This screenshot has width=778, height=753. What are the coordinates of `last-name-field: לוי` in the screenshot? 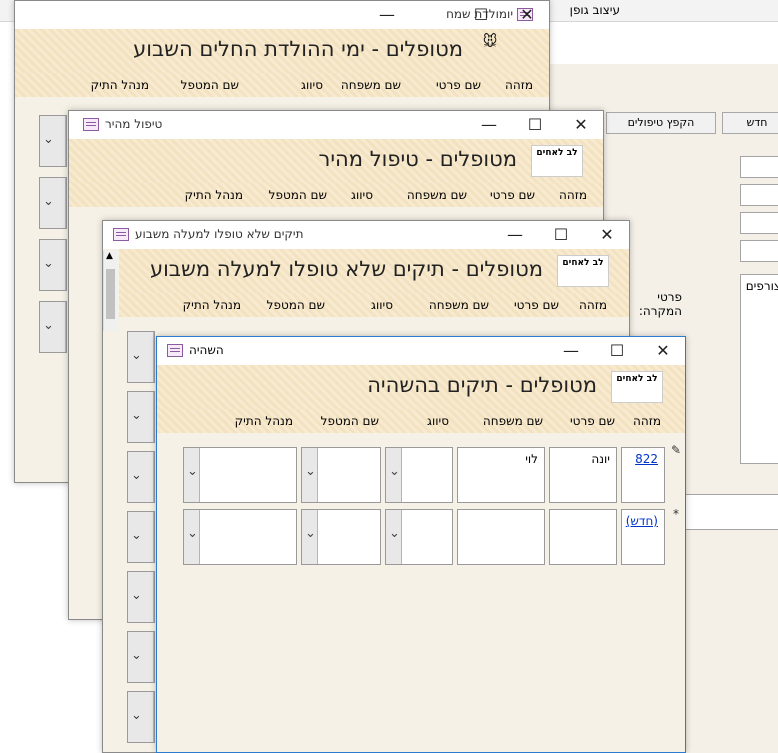 It's located at (501, 475).